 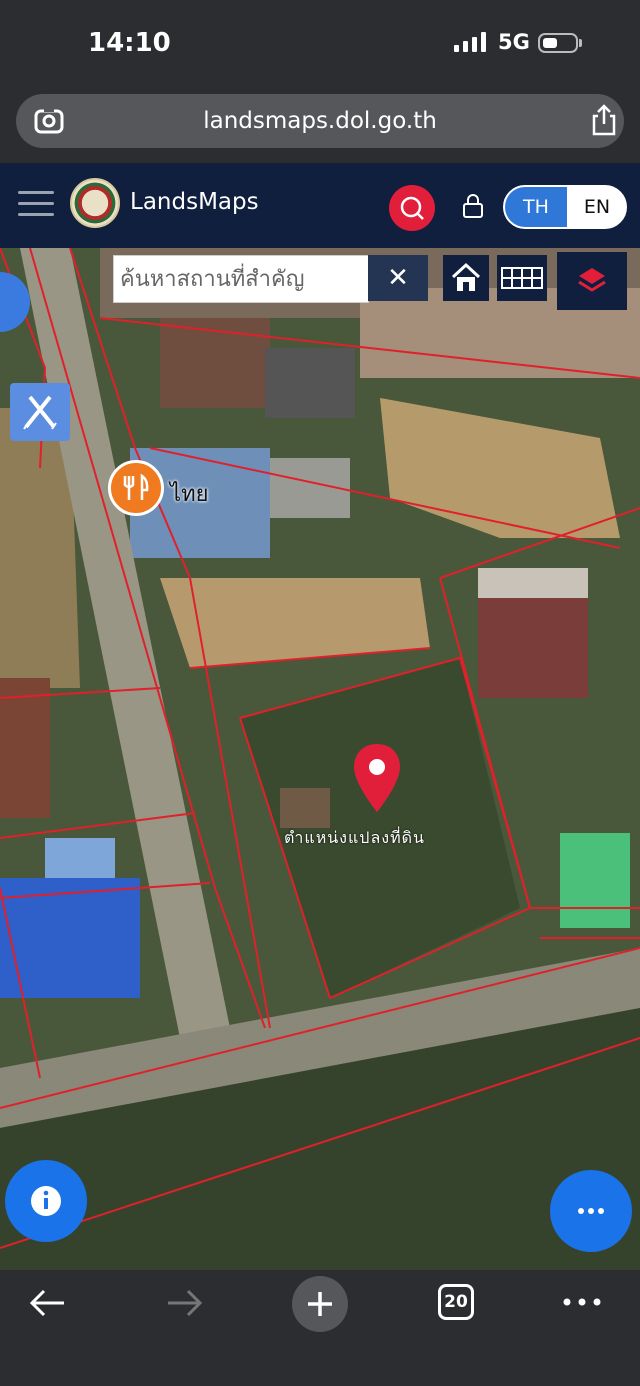 What do you see at coordinates (194, 202) in the screenshot?
I see `brand-name: LandsMaps` at bounding box center [194, 202].